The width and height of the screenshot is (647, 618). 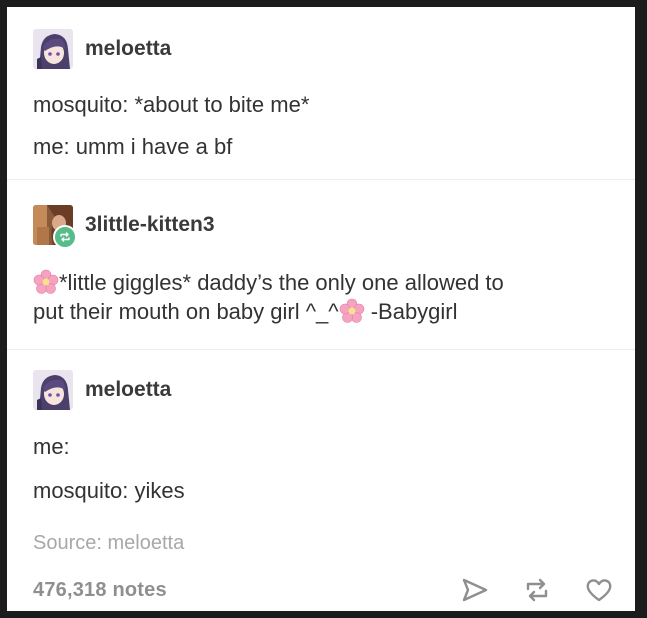 What do you see at coordinates (100, 590) in the screenshot?
I see `notes-count: 476,318 notes` at bounding box center [100, 590].